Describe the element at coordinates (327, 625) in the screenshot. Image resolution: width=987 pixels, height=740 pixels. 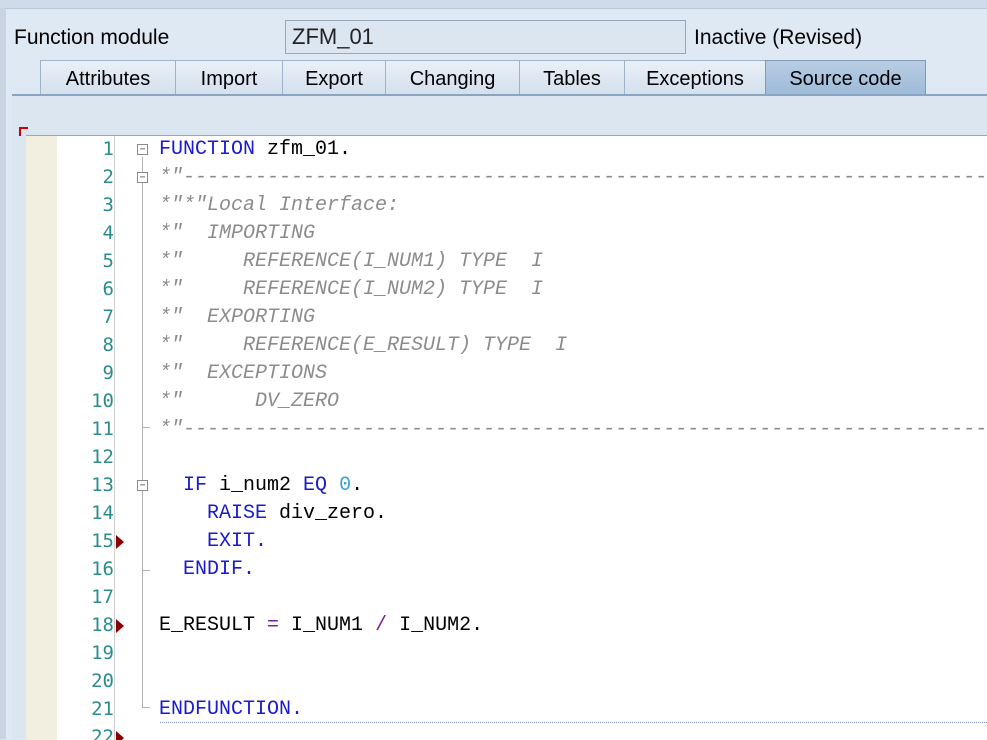
I see `code-token: I_NUM1` at that location.